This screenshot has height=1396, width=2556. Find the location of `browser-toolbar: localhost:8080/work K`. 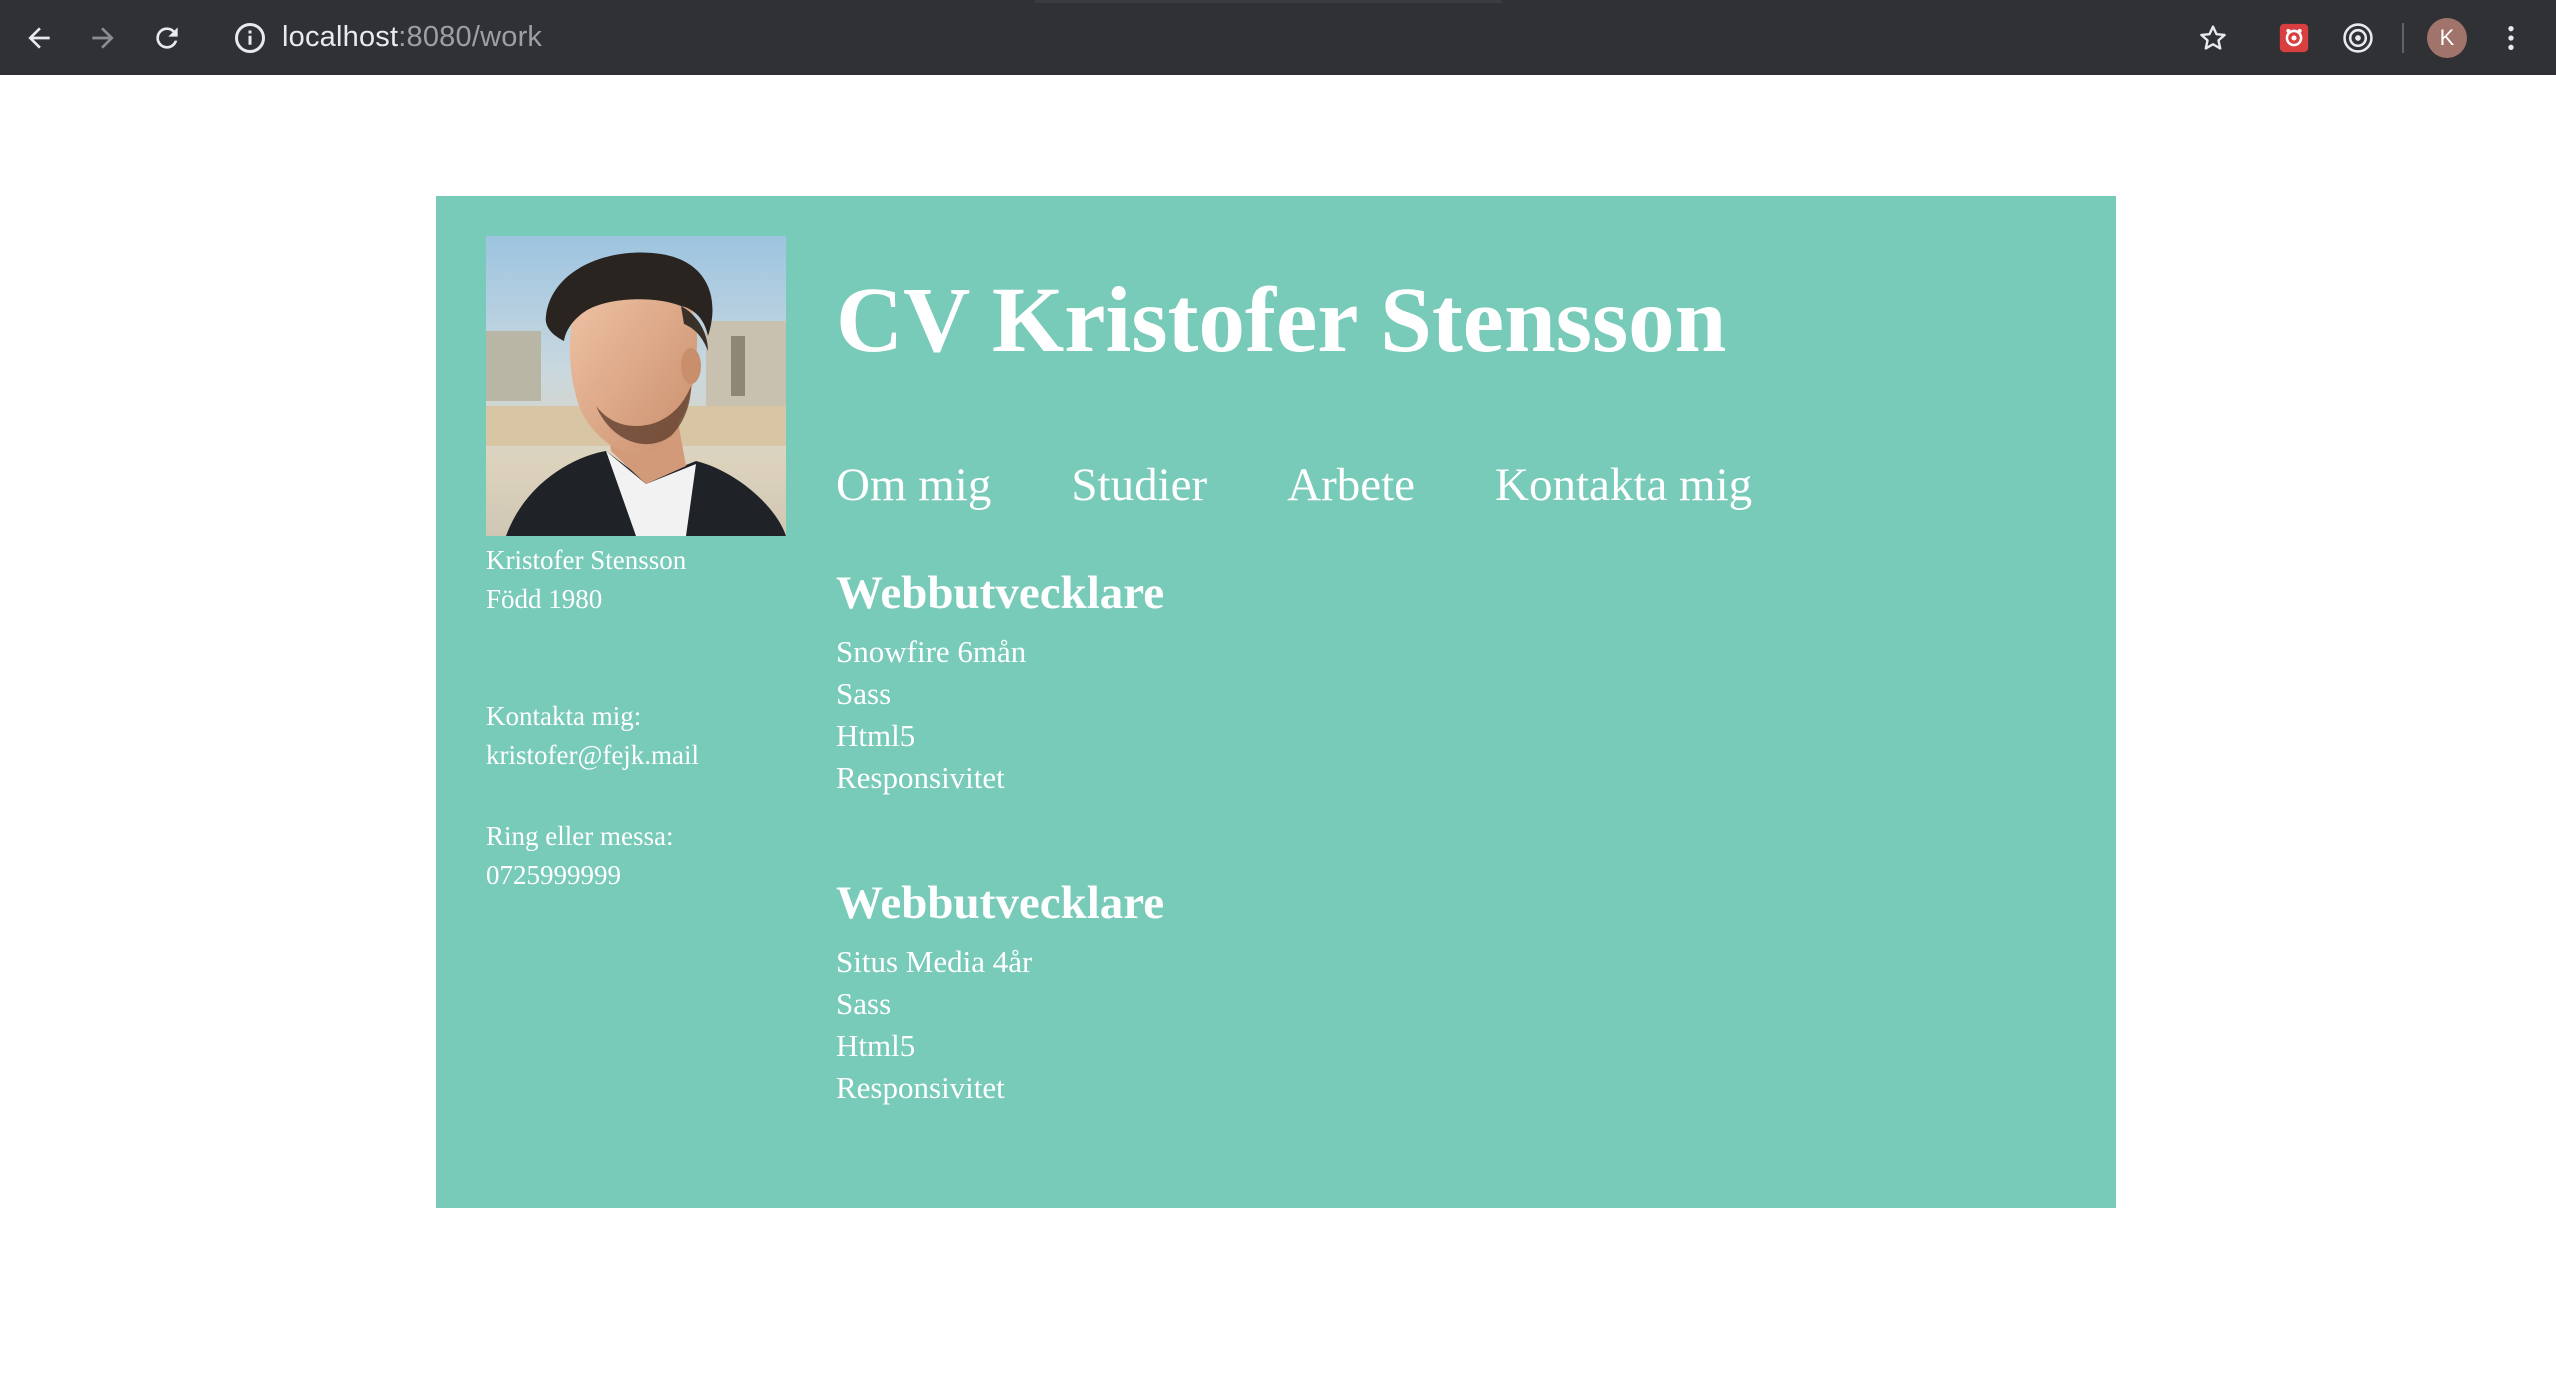

browser-toolbar: localhost:8080/work K is located at coordinates (1278, 37).